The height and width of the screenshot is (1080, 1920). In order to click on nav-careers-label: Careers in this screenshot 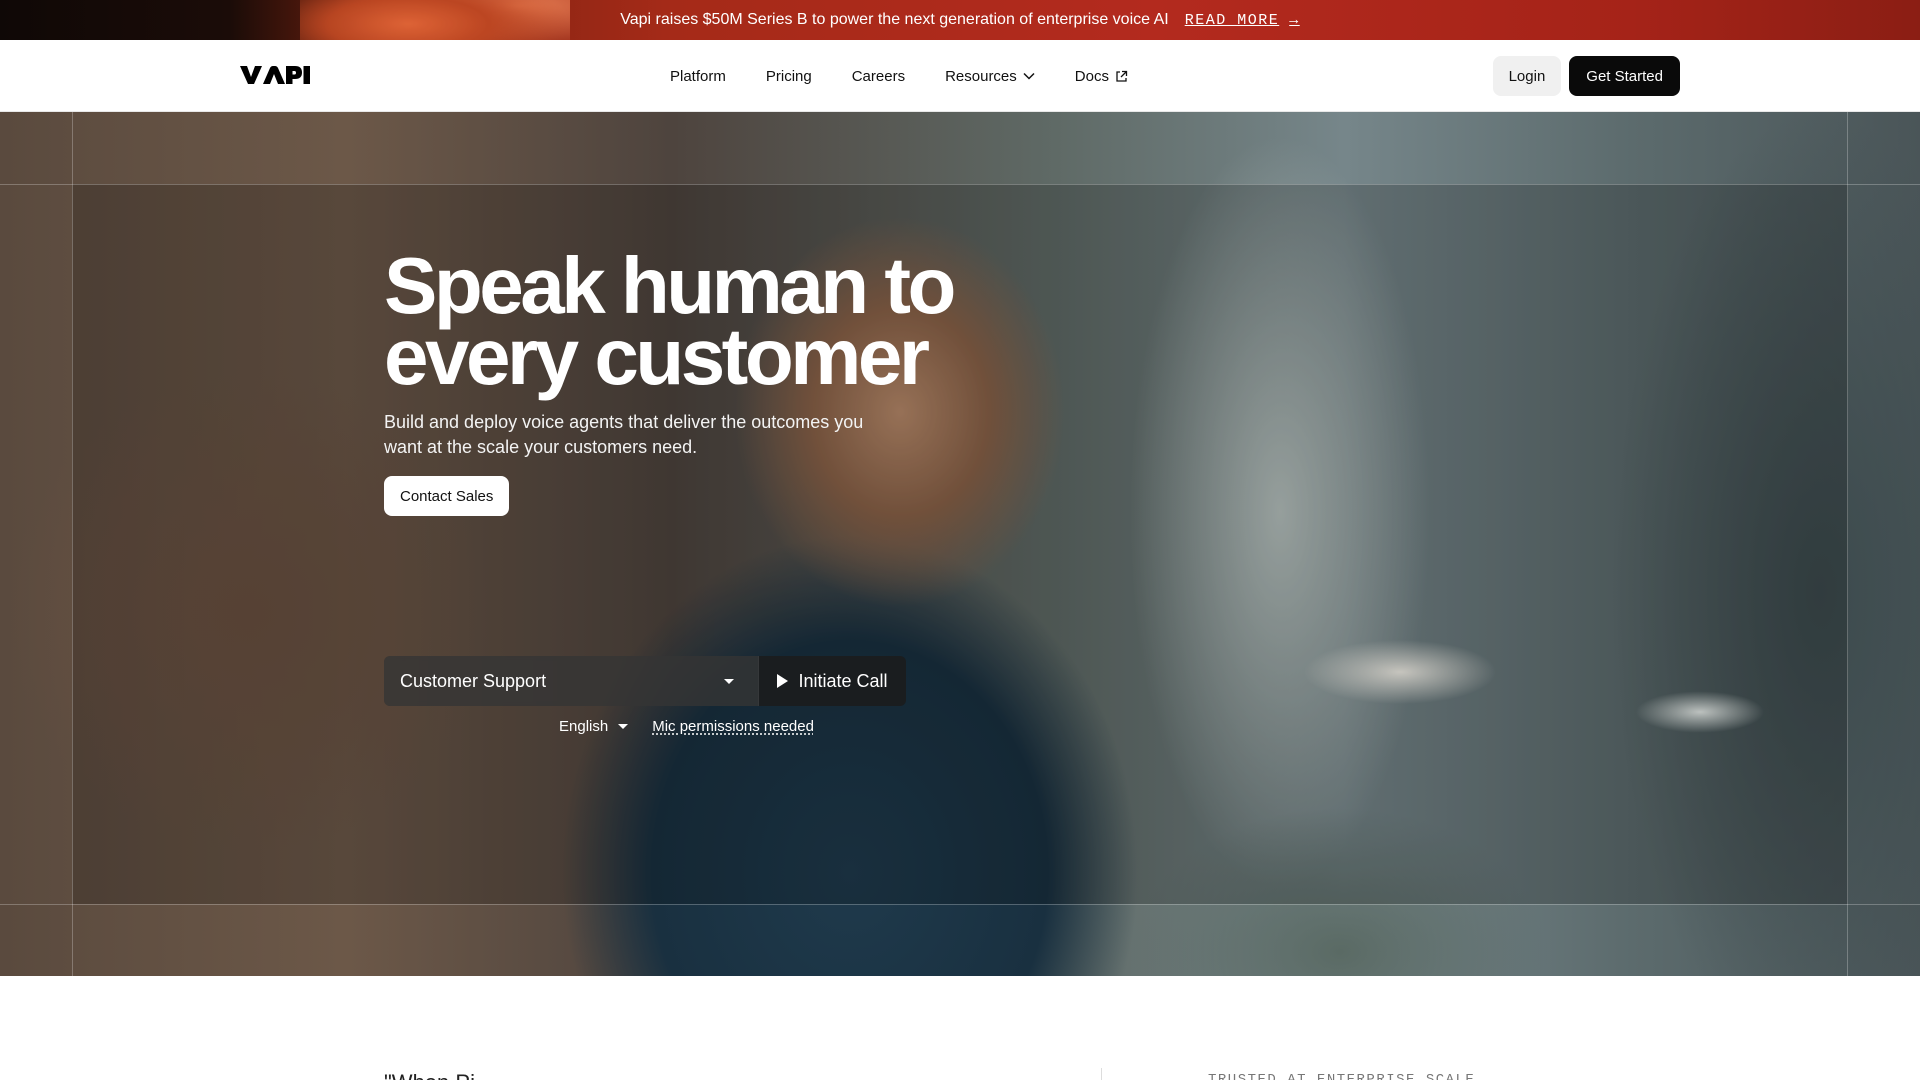, I will do `click(878, 76)`.